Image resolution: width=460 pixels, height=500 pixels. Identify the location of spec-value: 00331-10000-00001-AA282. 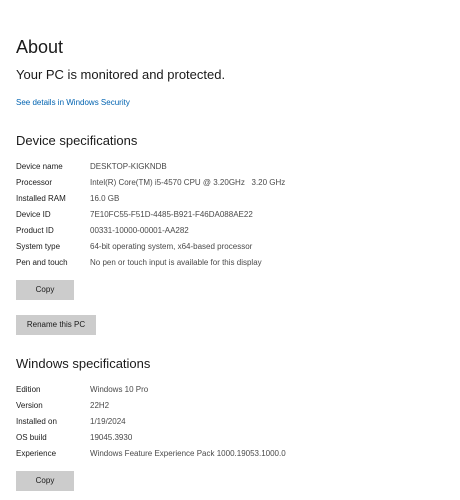
(139, 230).